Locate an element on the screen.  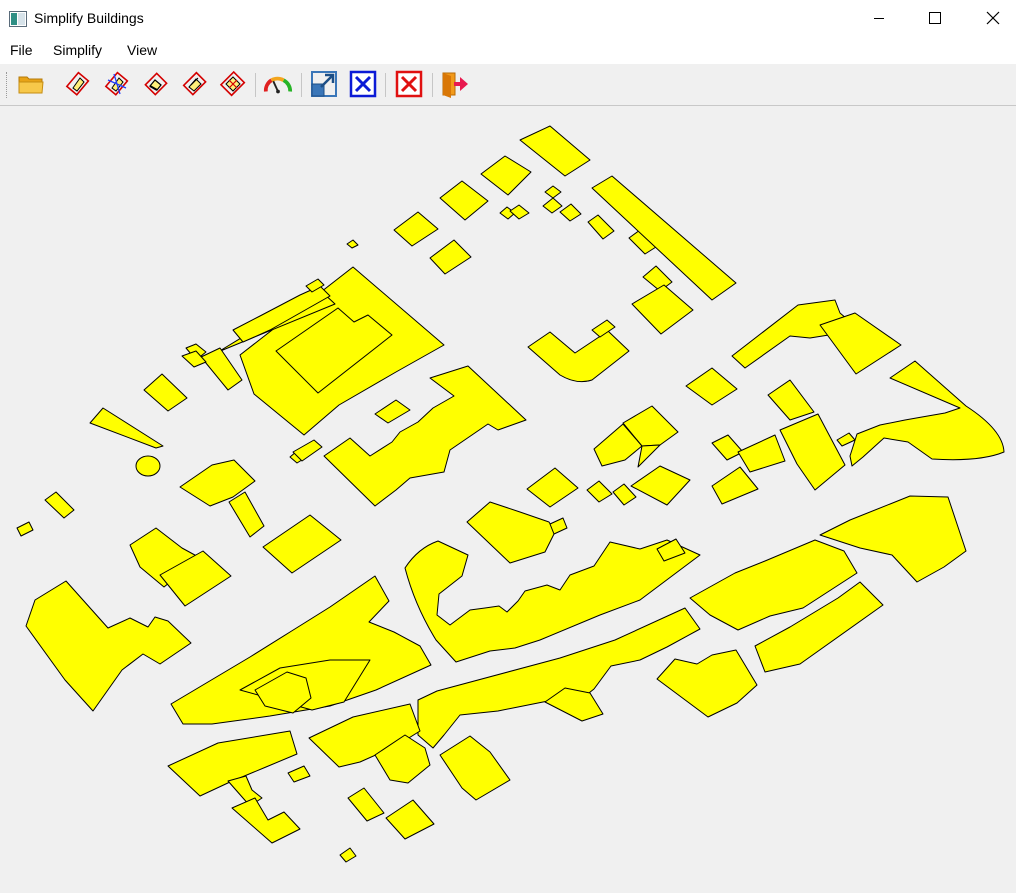
clear-all-icon is located at coordinates (409, 84).